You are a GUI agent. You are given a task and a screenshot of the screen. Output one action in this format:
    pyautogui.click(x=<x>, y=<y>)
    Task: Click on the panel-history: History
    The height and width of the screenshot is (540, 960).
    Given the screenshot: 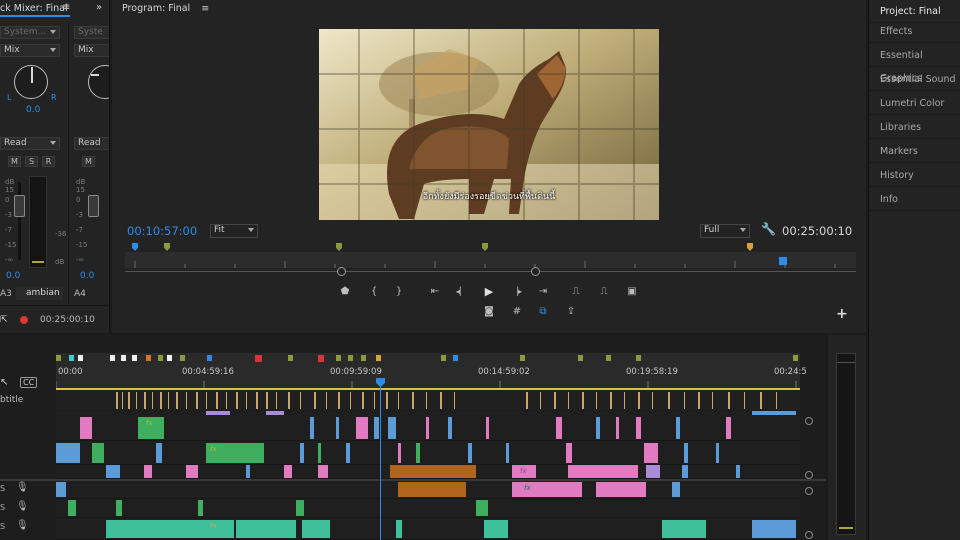 What is the action you would take?
    pyautogui.click(x=914, y=175)
    